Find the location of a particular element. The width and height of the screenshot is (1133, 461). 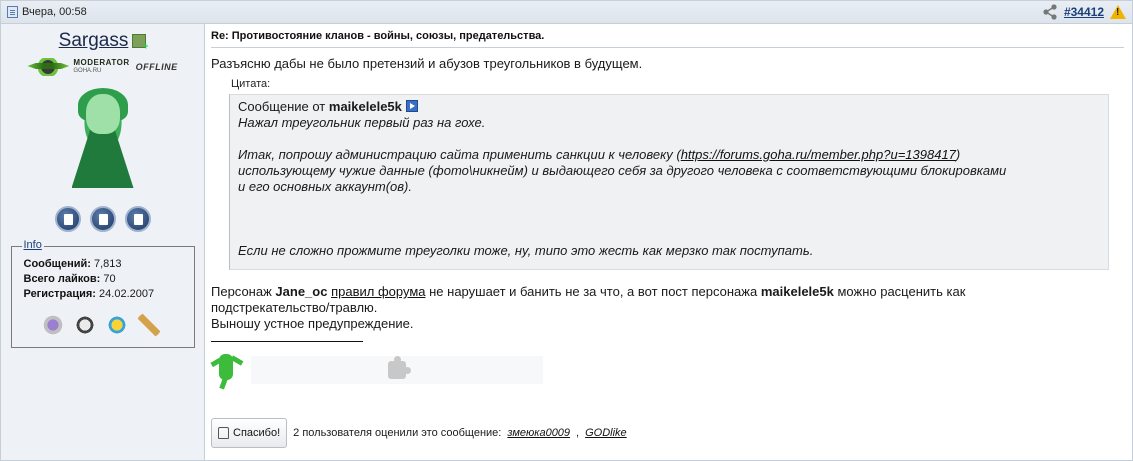

thanks-button: Спасибо! is located at coordinates (249, 433).